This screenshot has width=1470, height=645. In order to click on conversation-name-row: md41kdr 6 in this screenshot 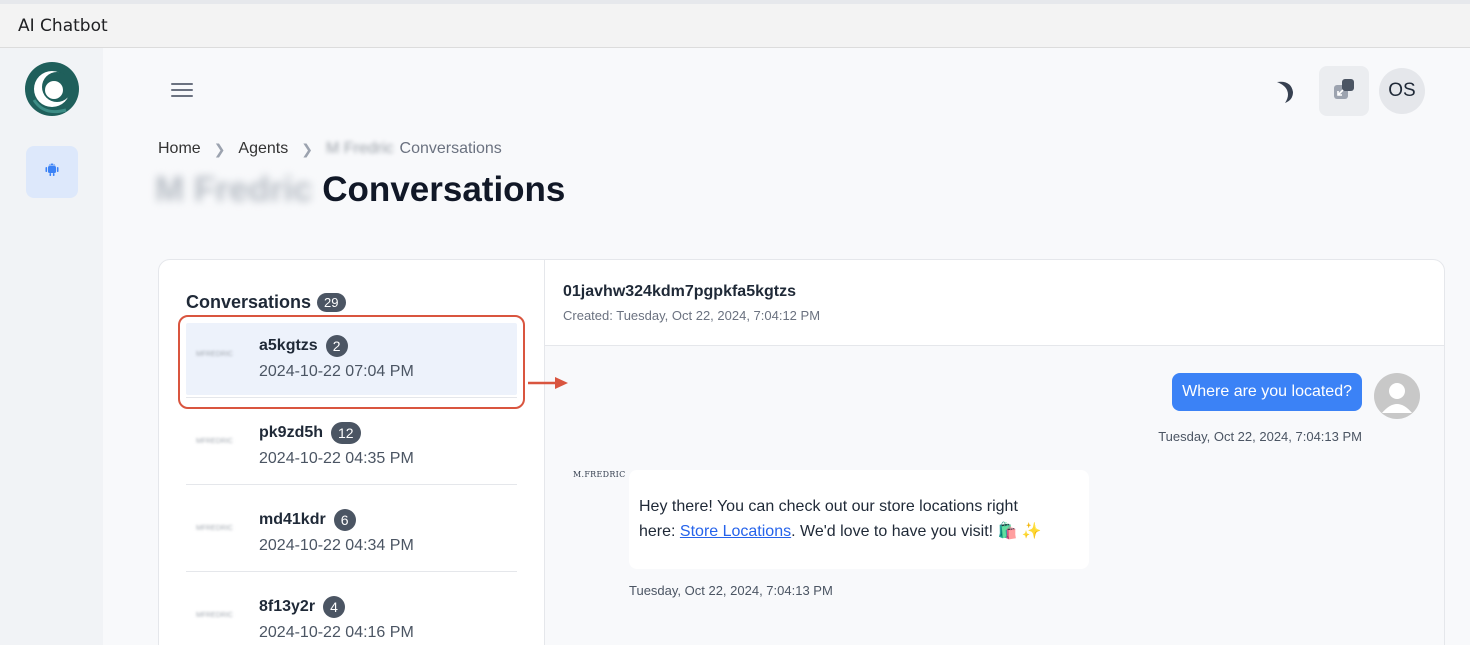, I will do `click(307, 520)`.